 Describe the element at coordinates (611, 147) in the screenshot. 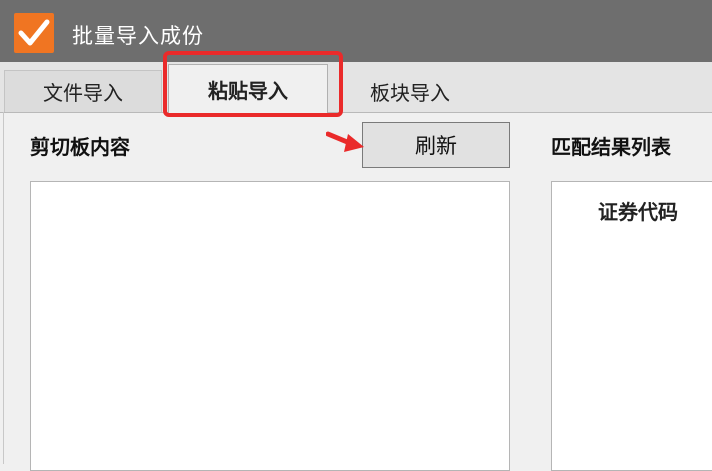

I see `match-results-label: 匹配结果列表` at that location.